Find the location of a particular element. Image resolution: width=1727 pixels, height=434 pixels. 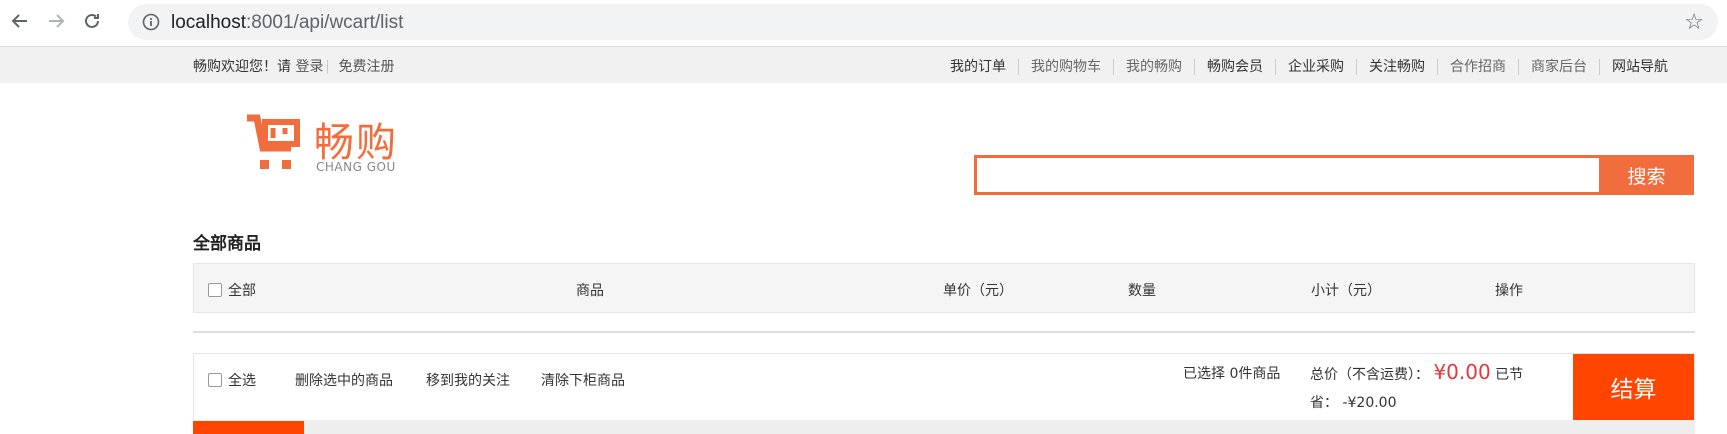

select-all-checkbox is located at coordinates (215, 290).